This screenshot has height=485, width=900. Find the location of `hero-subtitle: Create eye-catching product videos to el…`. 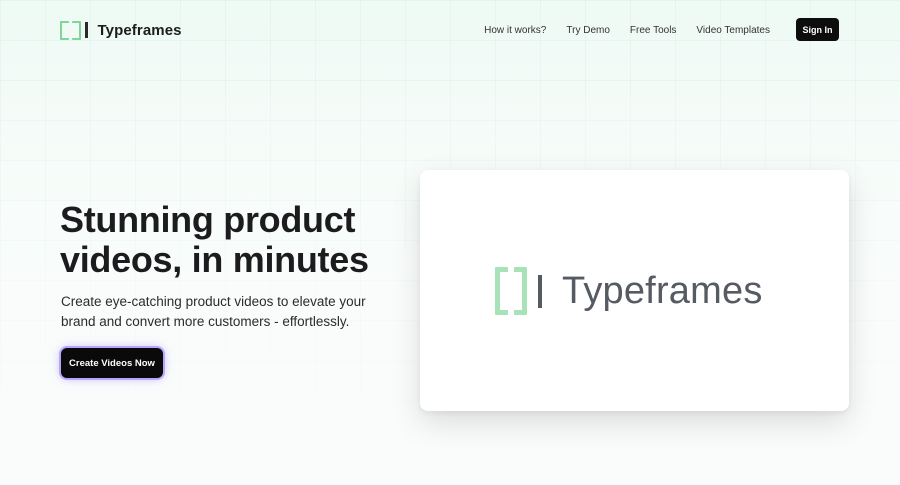

hero-subtitle: Create eye-catching product videos to el… is located at coordinates (213, 311).